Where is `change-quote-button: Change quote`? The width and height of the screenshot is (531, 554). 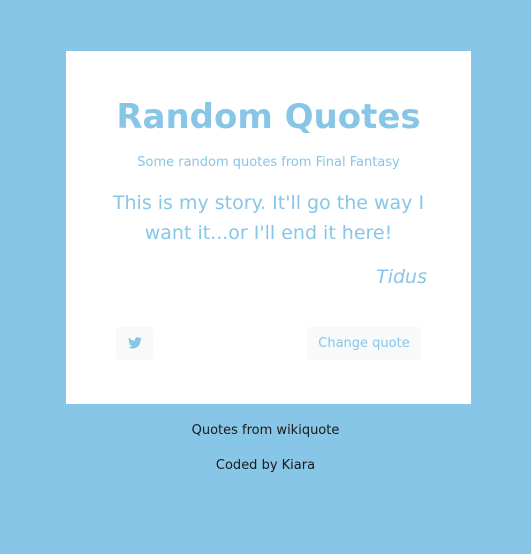 change-quote-button: Change quote is located at coordinates (364, 343).